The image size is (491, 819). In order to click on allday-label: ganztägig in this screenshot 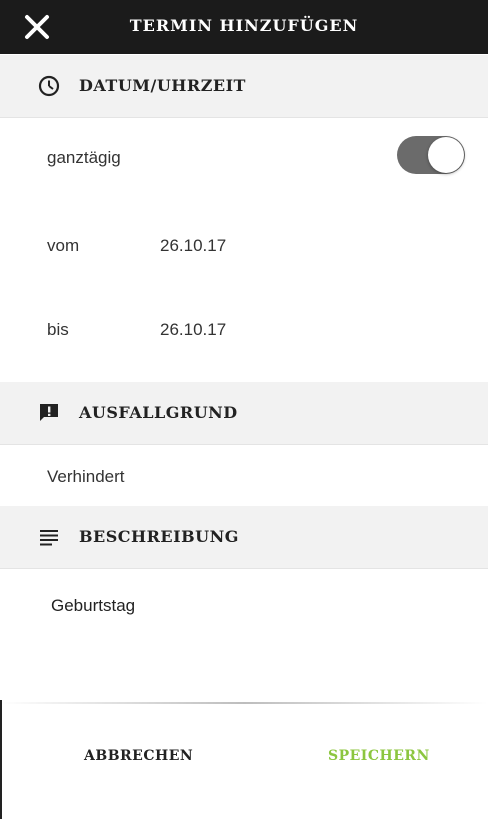, I will do `click(84, 157)`.